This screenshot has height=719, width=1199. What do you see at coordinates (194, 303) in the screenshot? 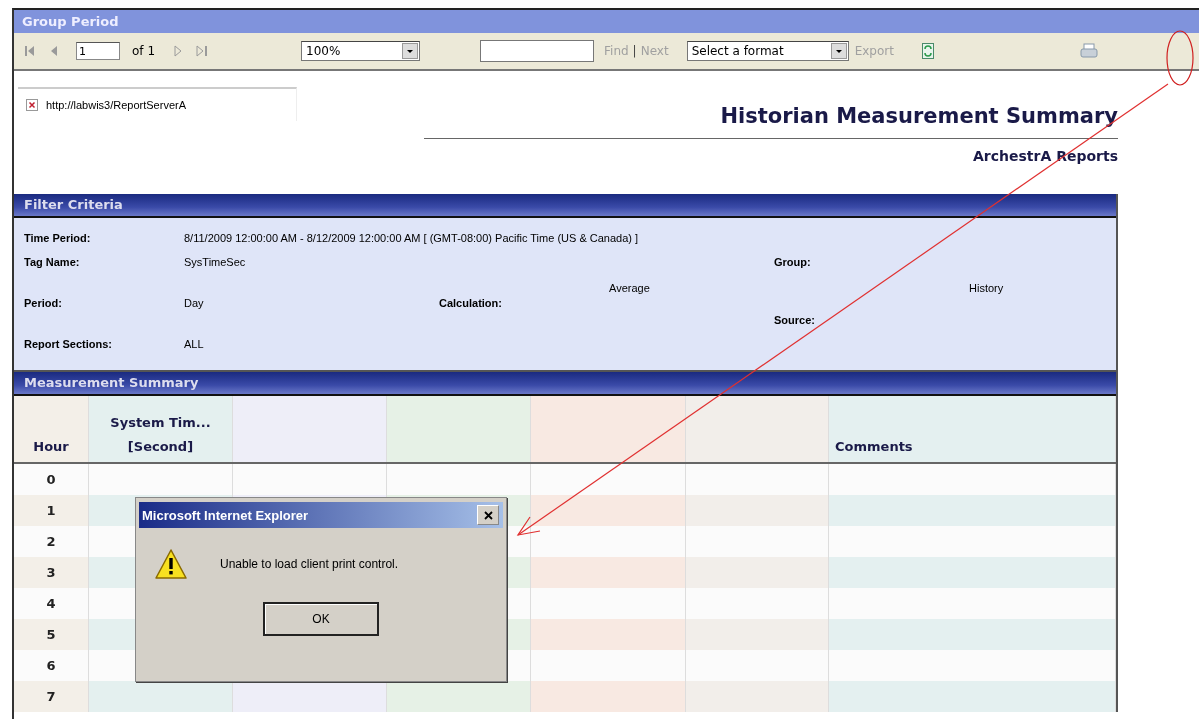
I see `field-value: Day` at bounding box center [194, 303].